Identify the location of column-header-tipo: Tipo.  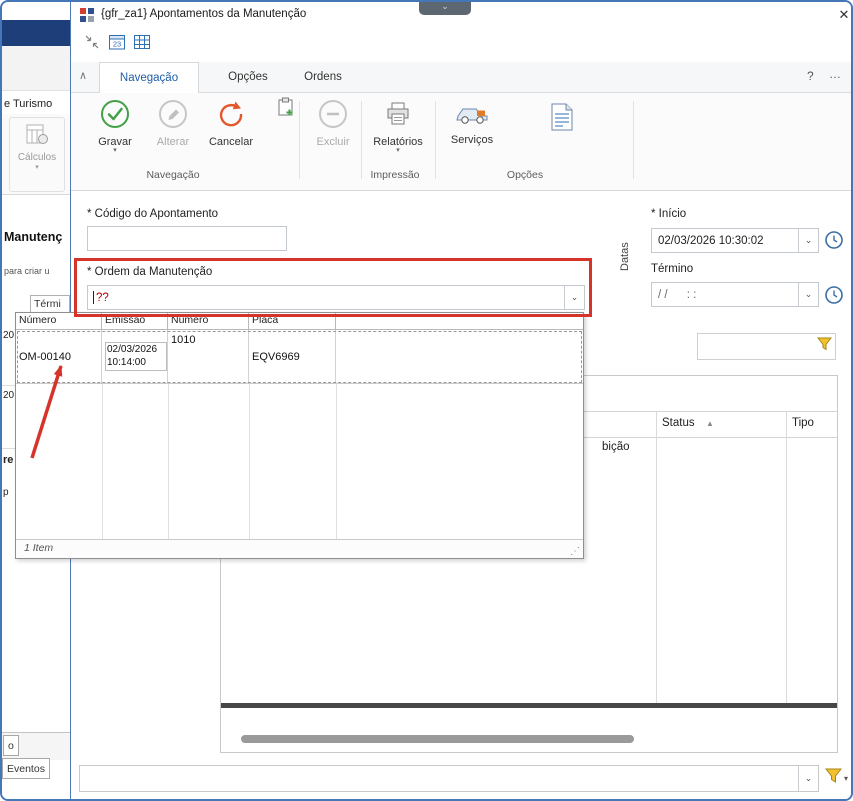
(803, 423).